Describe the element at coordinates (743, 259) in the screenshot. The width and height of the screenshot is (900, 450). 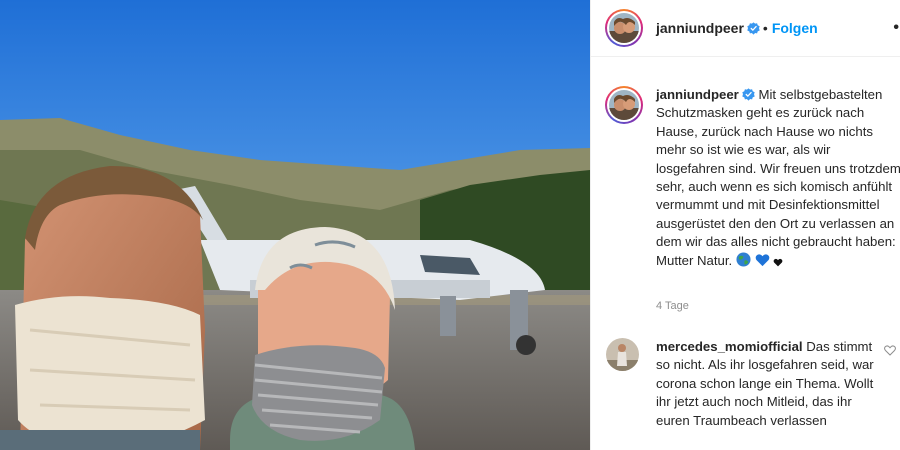
I see `globe-emoji-icon` at that location.